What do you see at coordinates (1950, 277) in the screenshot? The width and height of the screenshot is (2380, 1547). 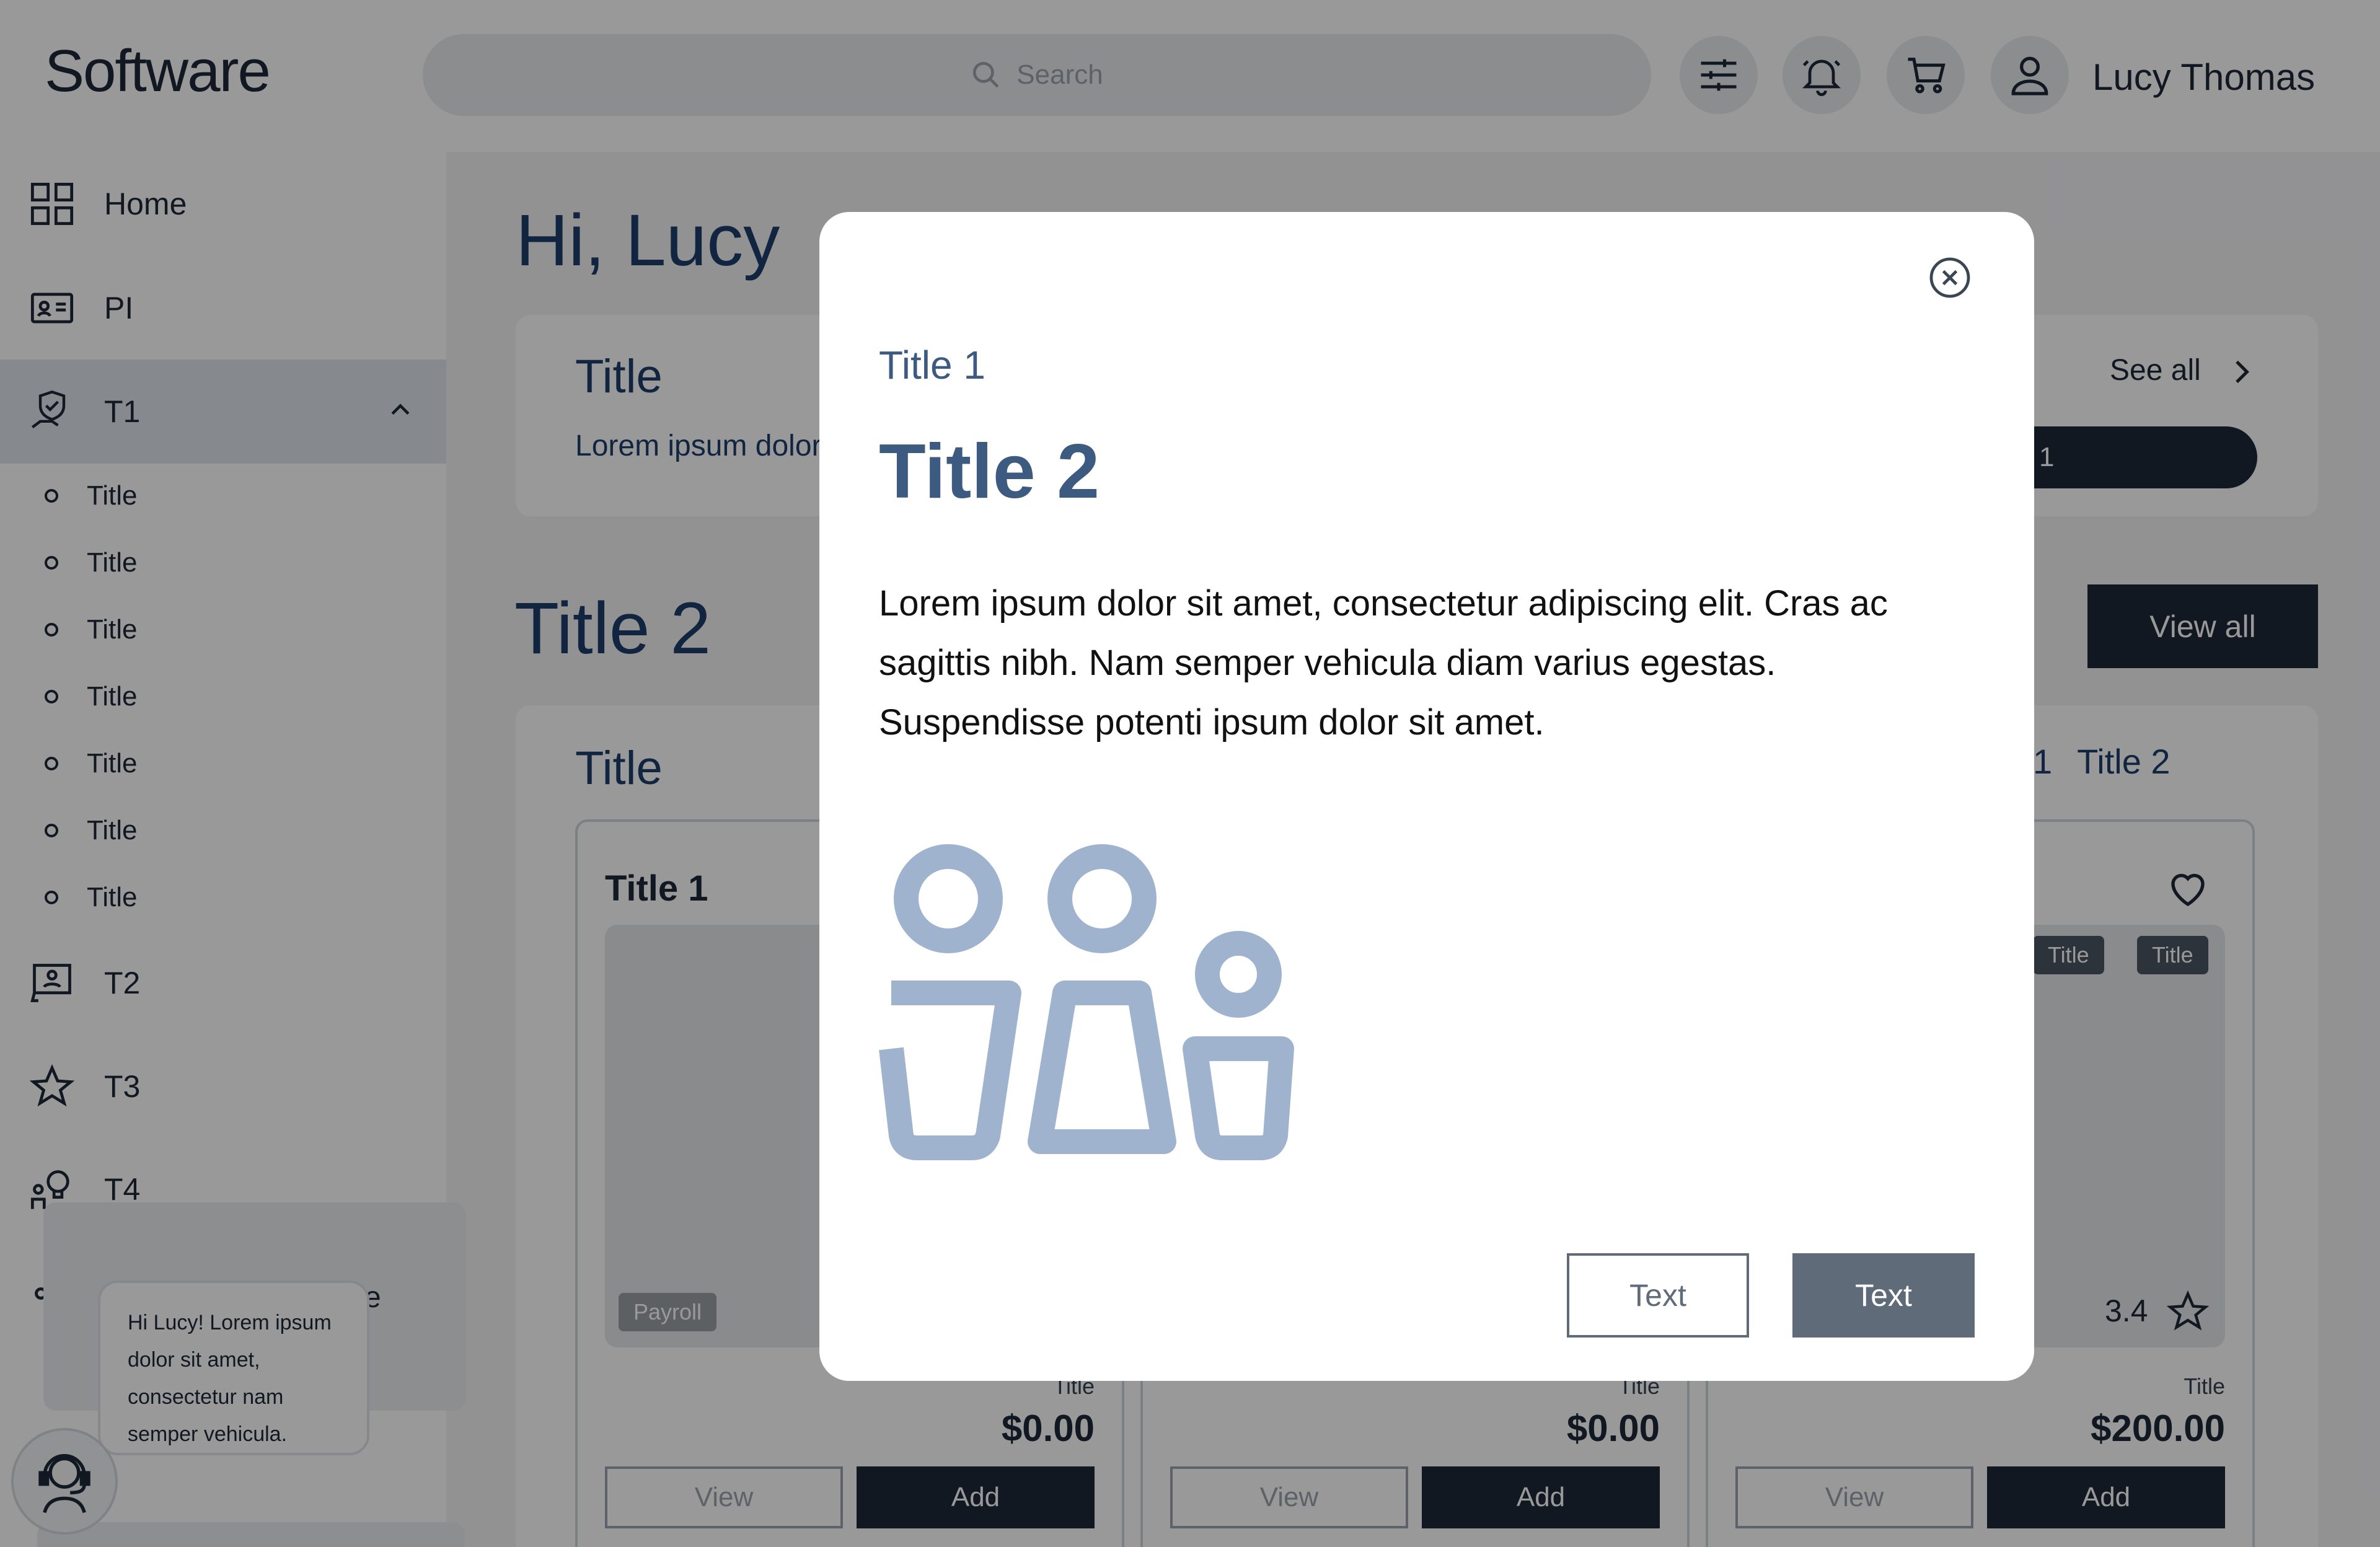 I see `close-icon` at bounding box center [1950, 277].